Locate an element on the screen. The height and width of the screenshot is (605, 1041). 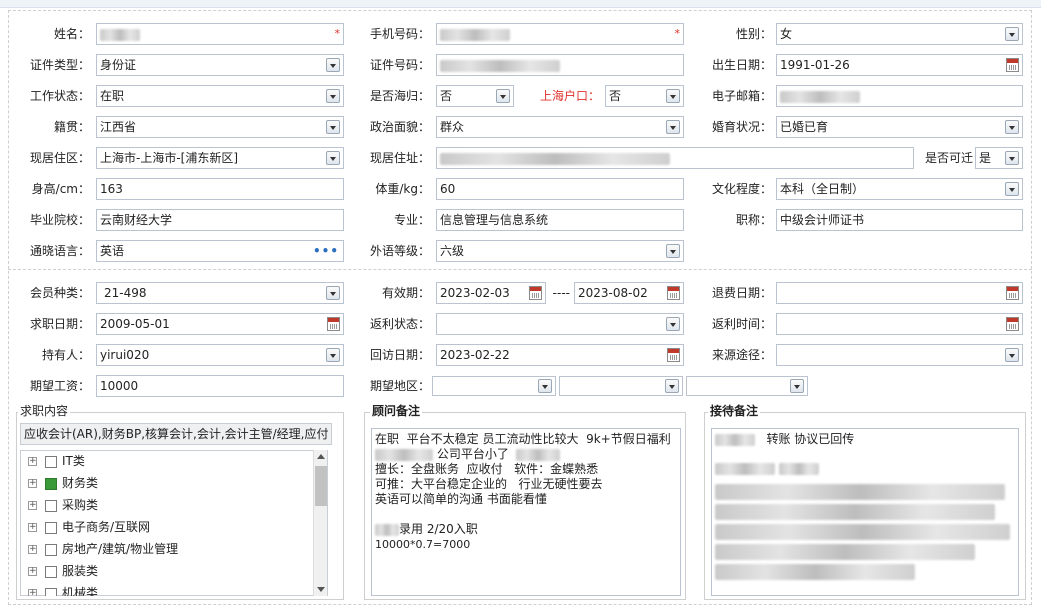
area-province-select is located at coordinates (494, 386).